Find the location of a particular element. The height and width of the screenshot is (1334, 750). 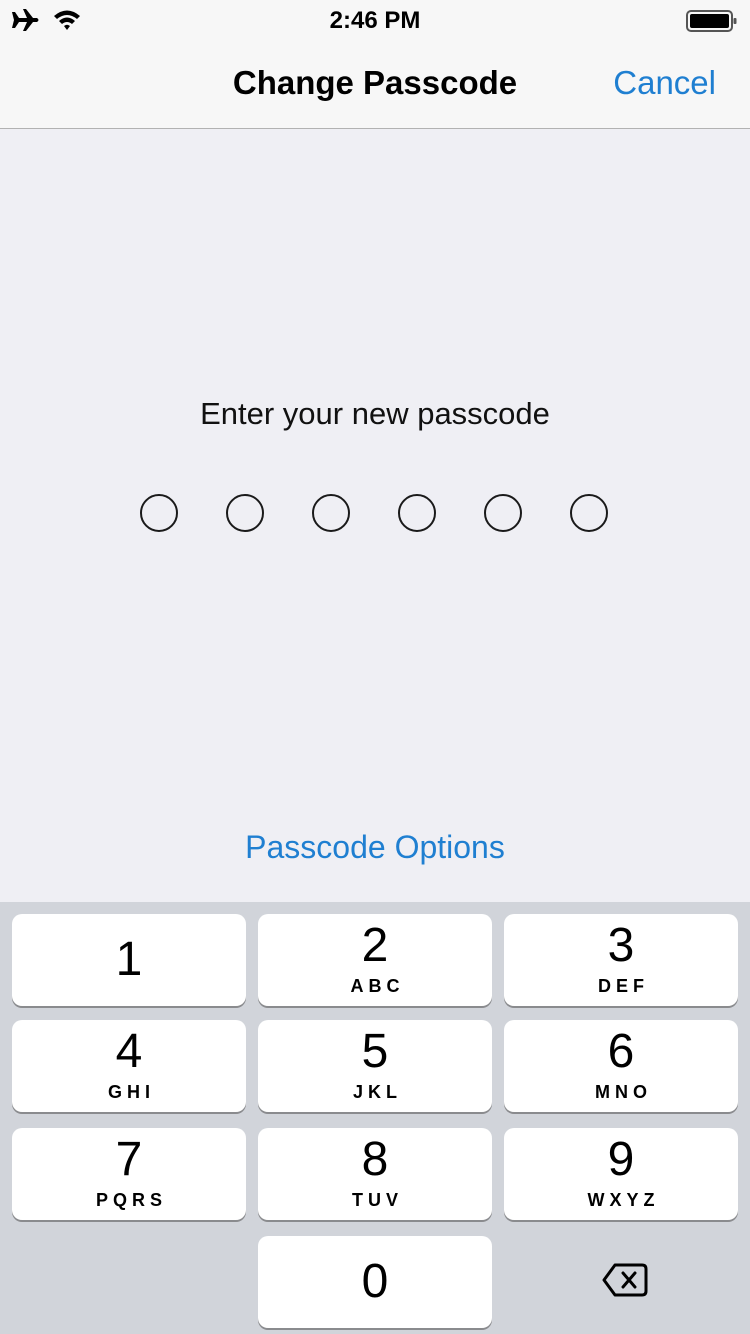

key-4: 4 GHI is located at coordinates (129, 1066).